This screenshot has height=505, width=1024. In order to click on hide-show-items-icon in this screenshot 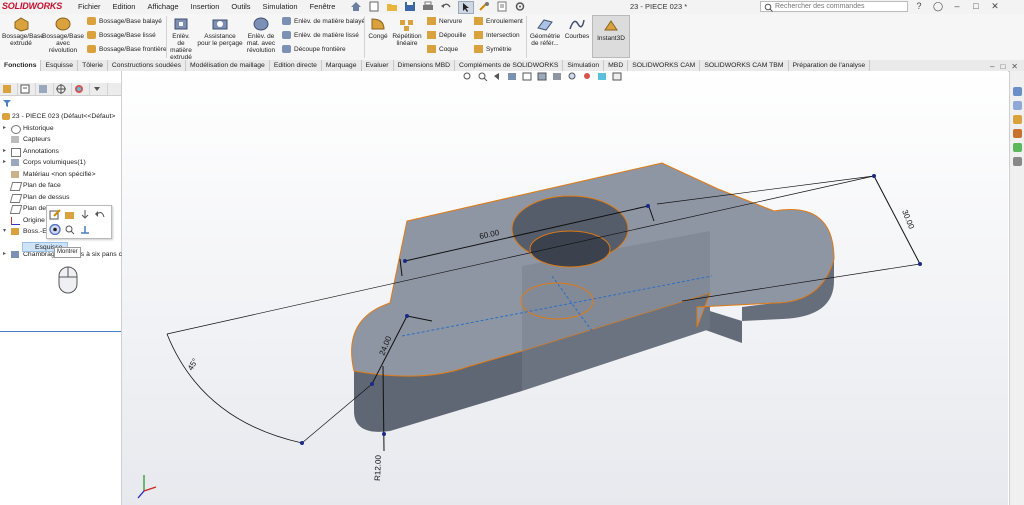, I will do `click(572, 76)`.